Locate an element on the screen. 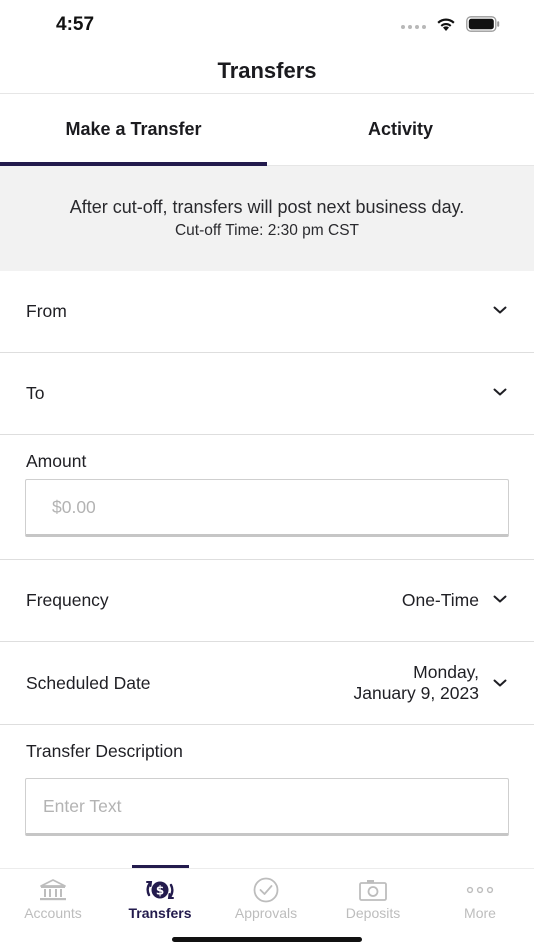  to-label: To is located at coordinates (35, 393).